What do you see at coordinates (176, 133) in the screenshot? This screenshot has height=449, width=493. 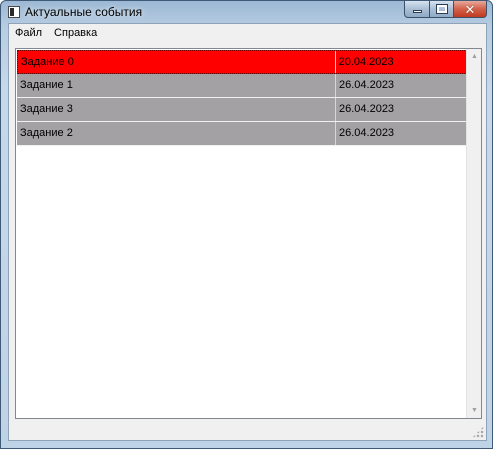 I see `task-name: Задание 2` at bounding box center [176, 133].